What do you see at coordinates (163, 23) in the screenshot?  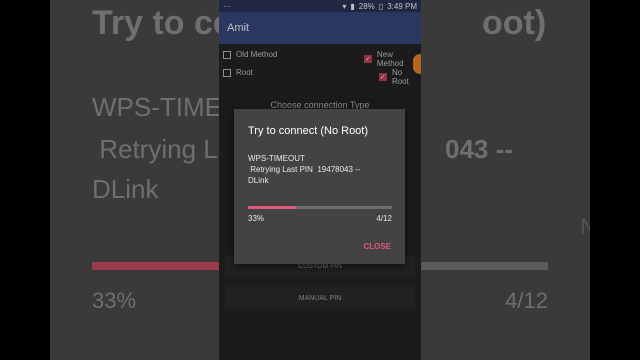 I see `background-title: Try to co` at bounding box center [163, 23].